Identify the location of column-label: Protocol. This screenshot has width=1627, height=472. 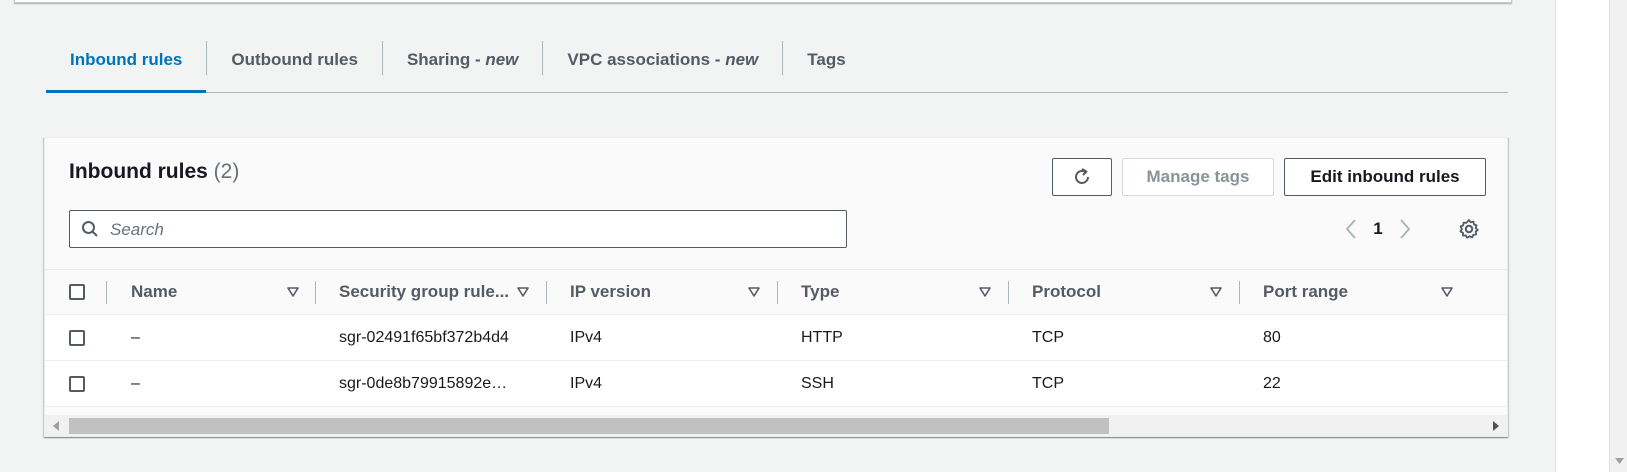
(1066, 291).